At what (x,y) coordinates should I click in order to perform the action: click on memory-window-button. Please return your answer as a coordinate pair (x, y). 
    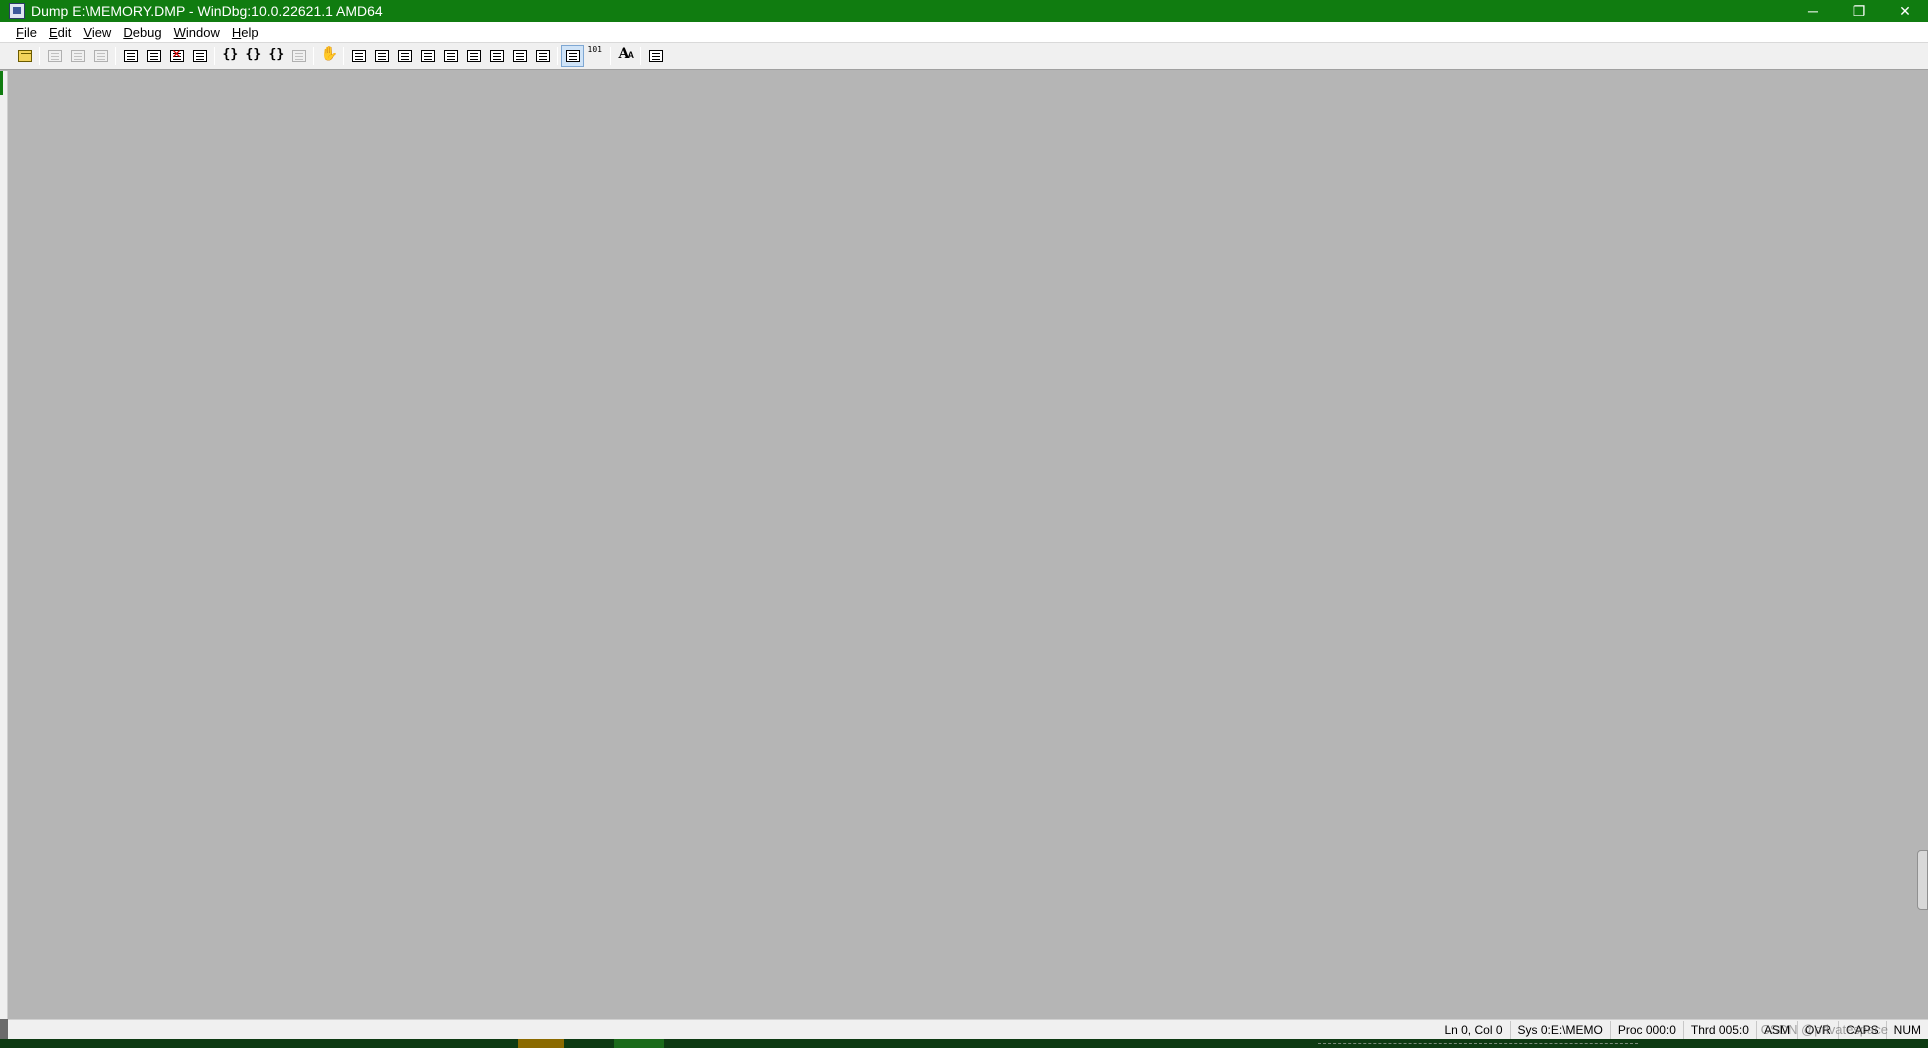
    Looking at the image, I should click on (450, 56).